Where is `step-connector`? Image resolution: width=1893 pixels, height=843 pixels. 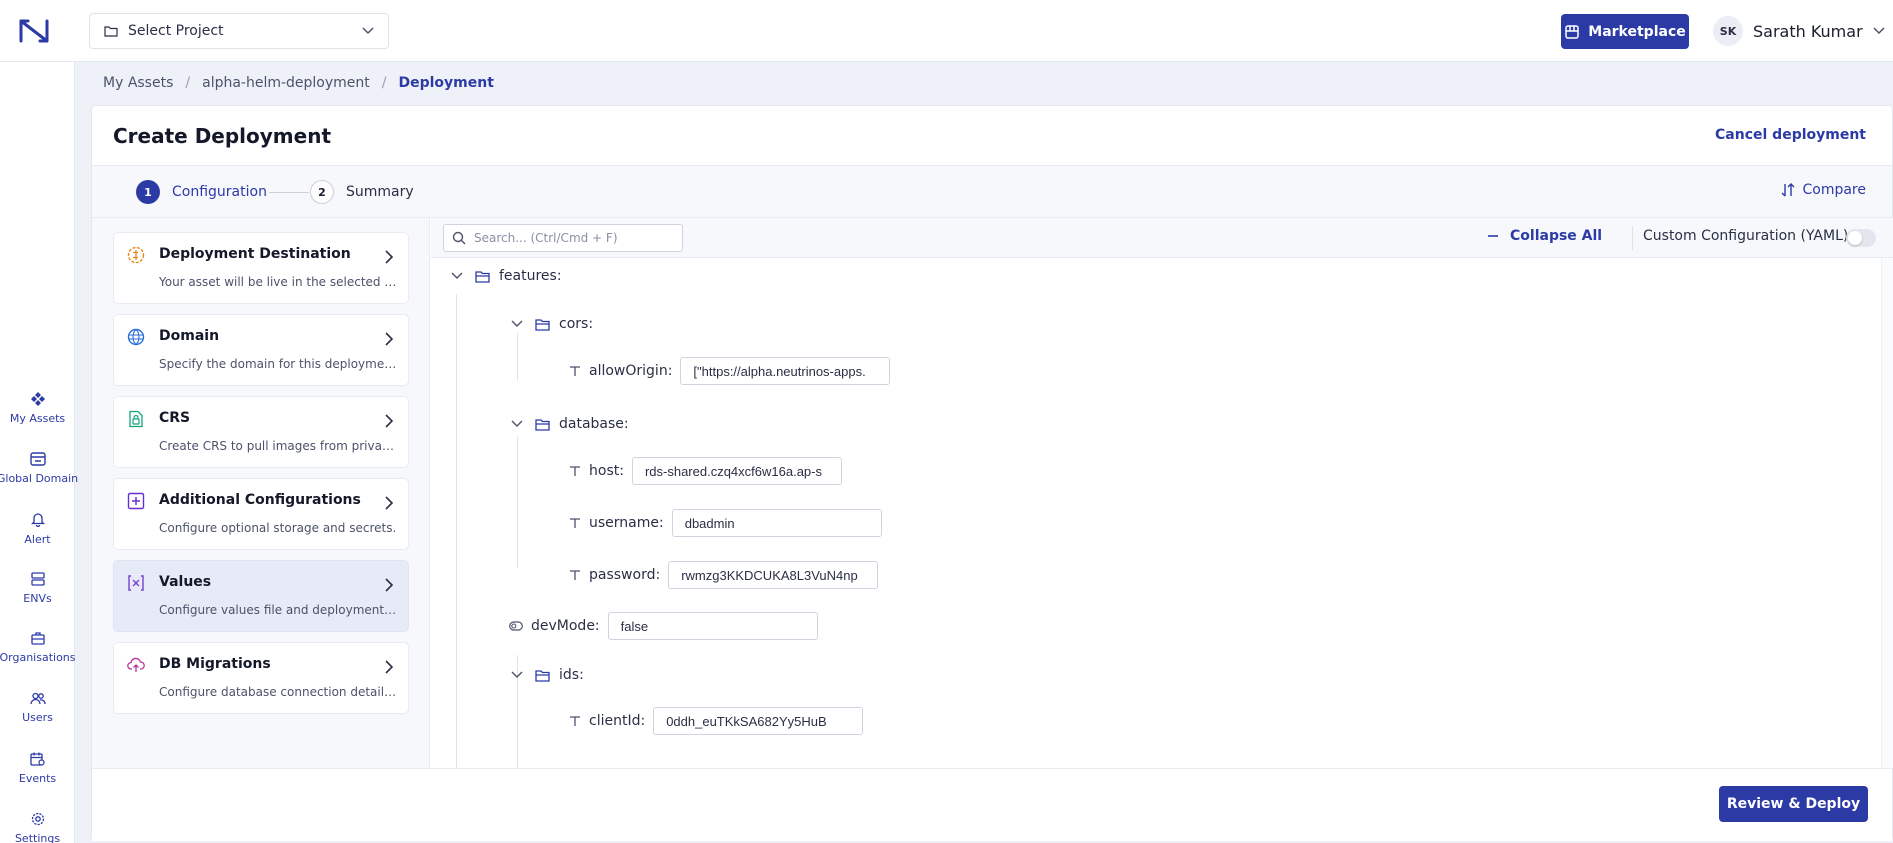
step-connector is located at coordinates (289, 192).